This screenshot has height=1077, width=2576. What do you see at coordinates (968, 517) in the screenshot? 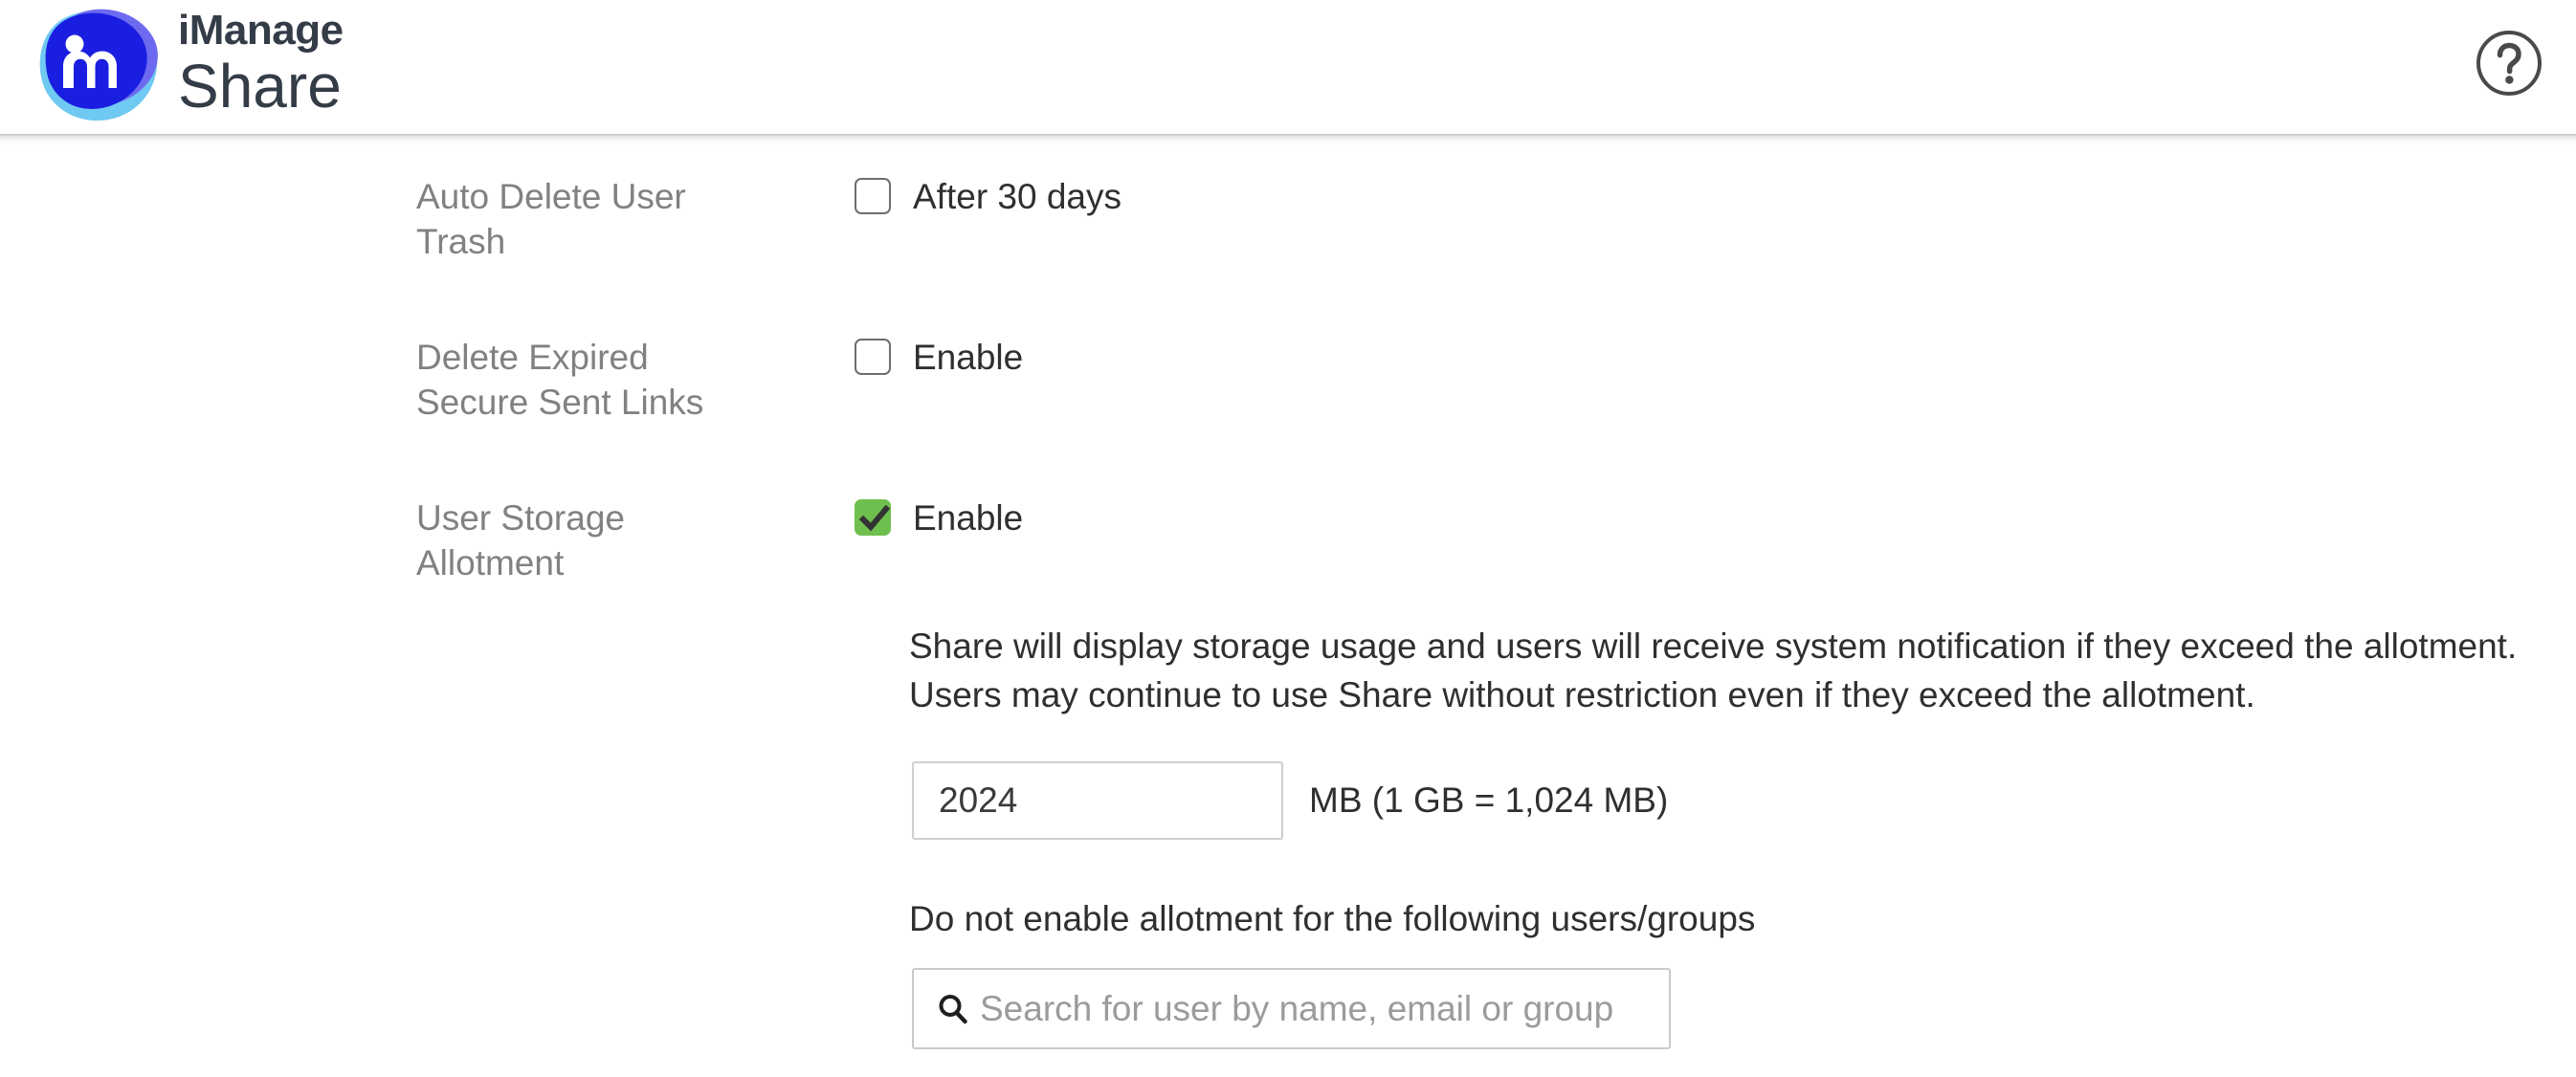
I see `checkbox-label-user-storage-allotment-enable: Enable` at bounding box center [968, 517].